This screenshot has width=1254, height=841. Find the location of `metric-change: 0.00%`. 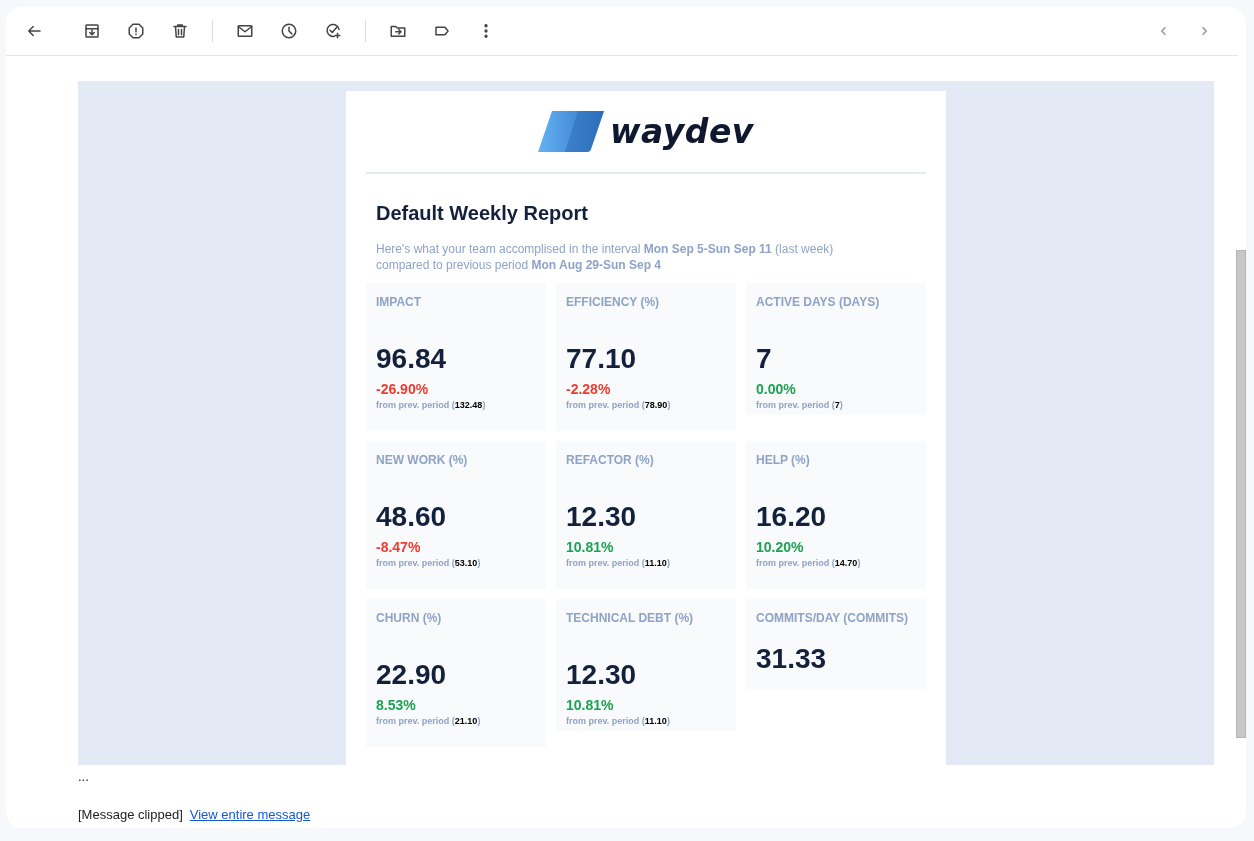

metric-change: 0.00% is located at coordinates (776, 389).